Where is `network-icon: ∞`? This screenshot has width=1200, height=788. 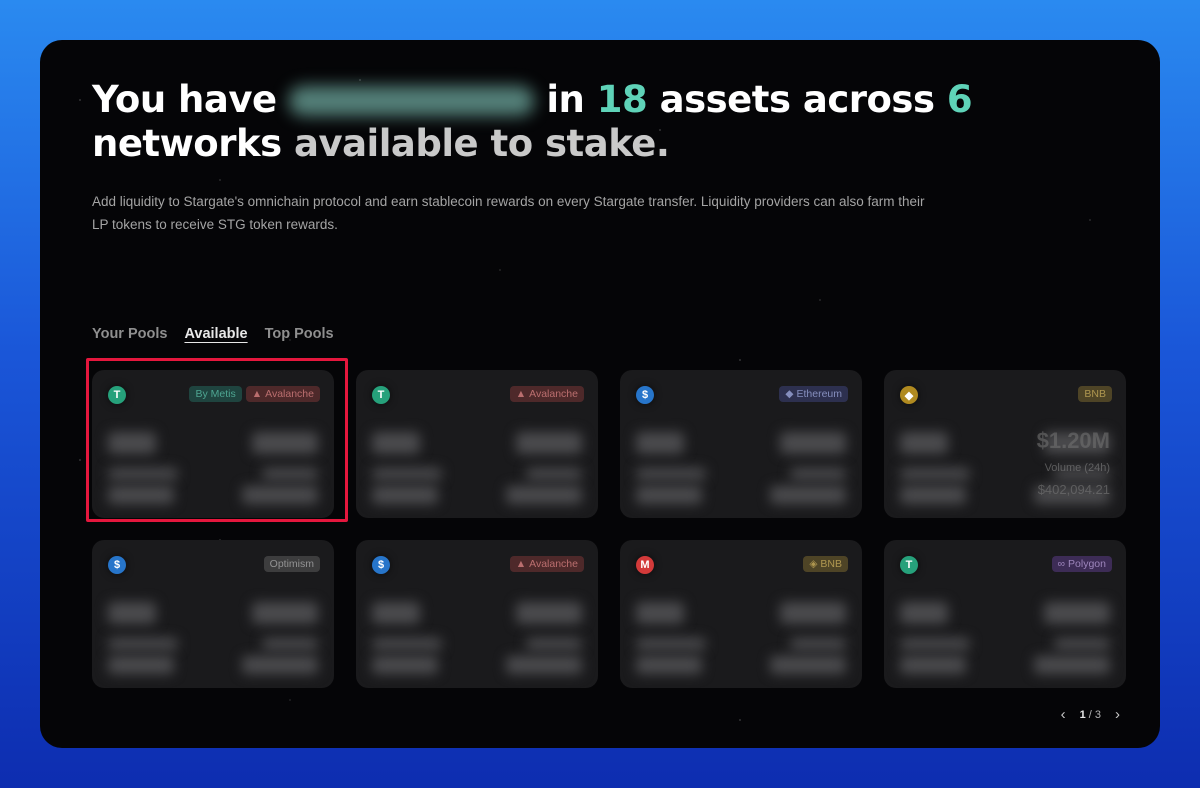
network-icon: ∞ is located at coordinates (1061, 564).